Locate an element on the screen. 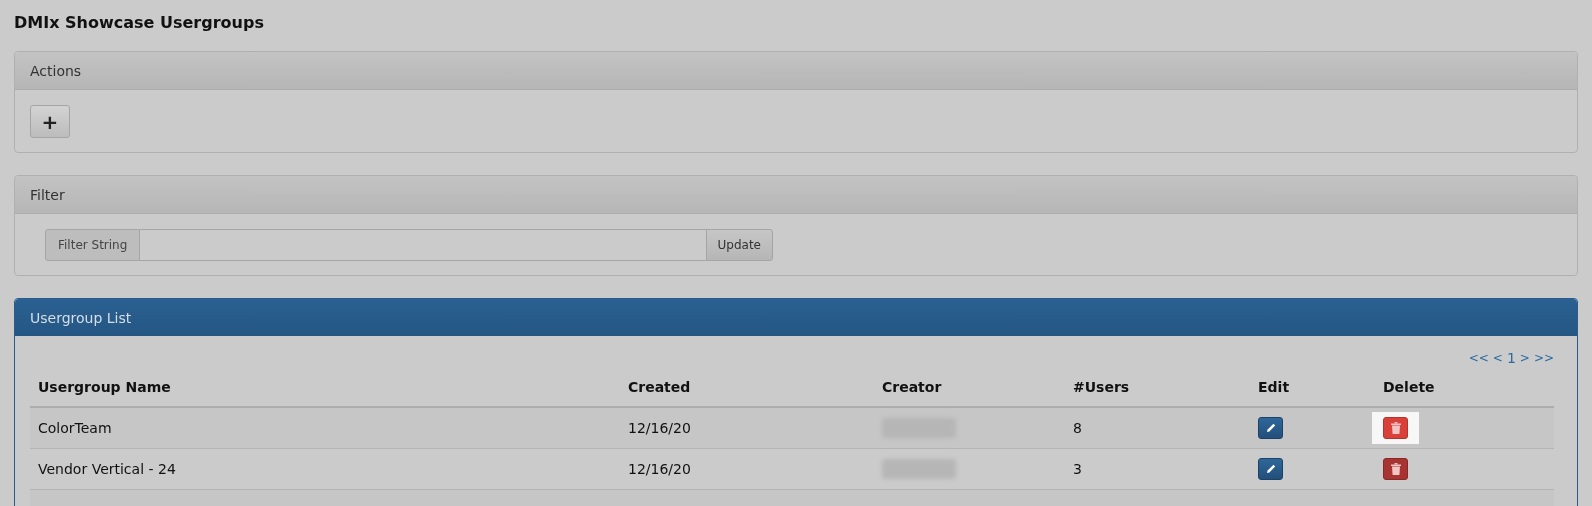  pagination-link: >> is located at coordinates (1543, 358).